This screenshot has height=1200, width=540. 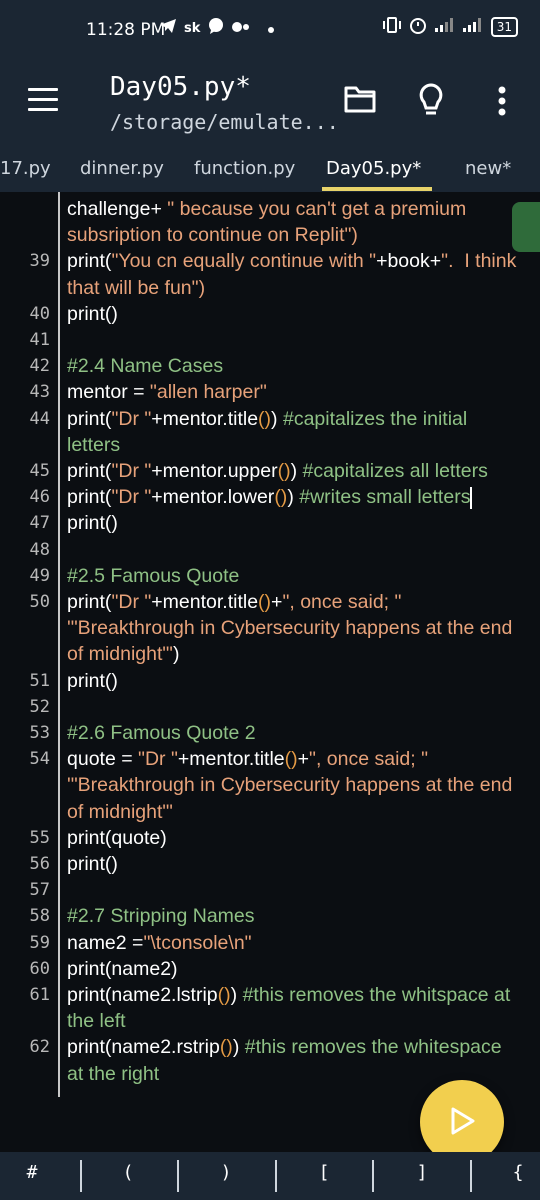 What do you see at coordinates (122, 969) in the screenshot?
I see `line-text: print(name2)` at bounding box center [122, 969].